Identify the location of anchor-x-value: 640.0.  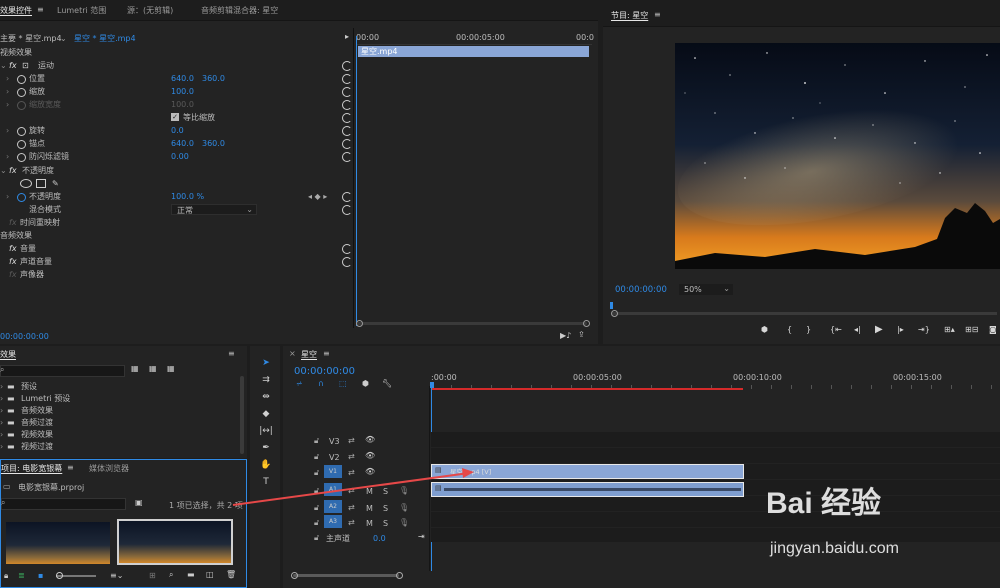
(182, 143).